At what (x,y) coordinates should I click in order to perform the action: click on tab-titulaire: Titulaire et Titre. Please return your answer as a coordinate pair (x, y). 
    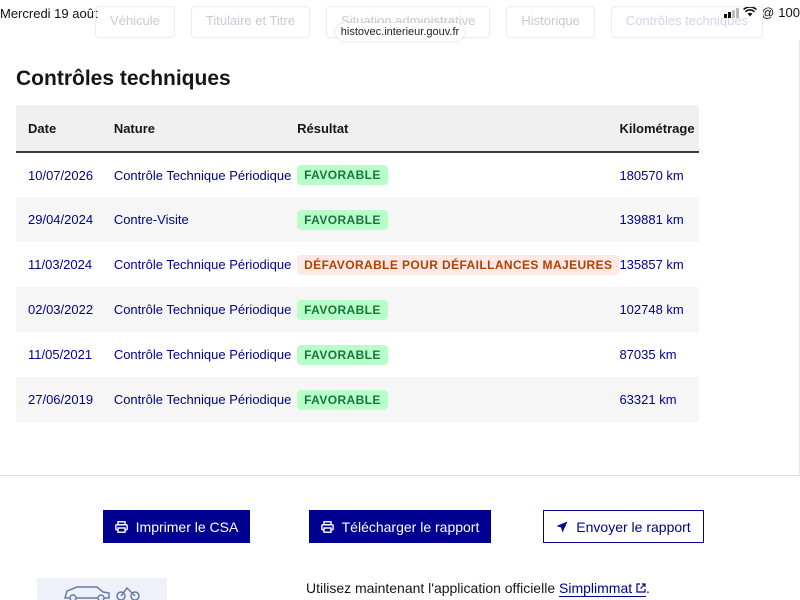
    Looking at the image, I should click on (250, 22).